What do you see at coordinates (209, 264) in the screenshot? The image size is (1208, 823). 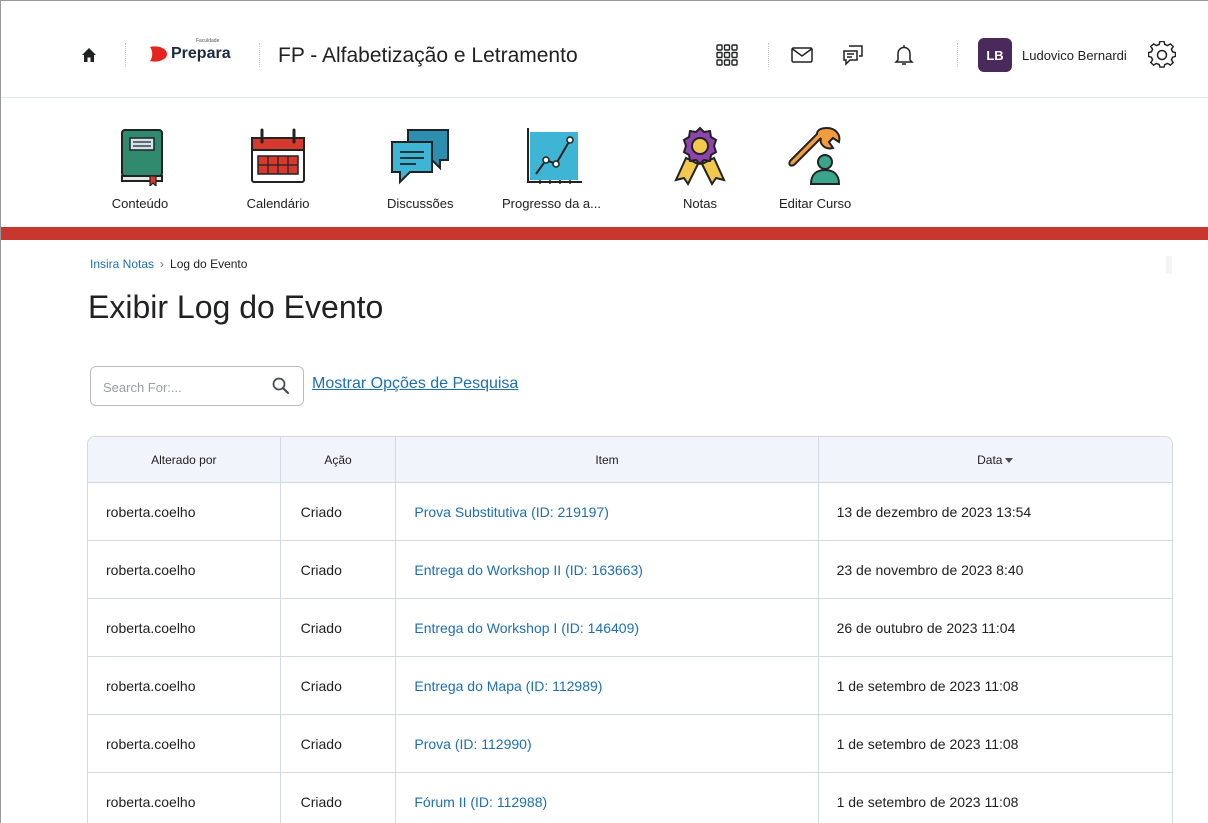 I see `breadcrumb-current: Log do Evento` at bounding box center [209, 264].